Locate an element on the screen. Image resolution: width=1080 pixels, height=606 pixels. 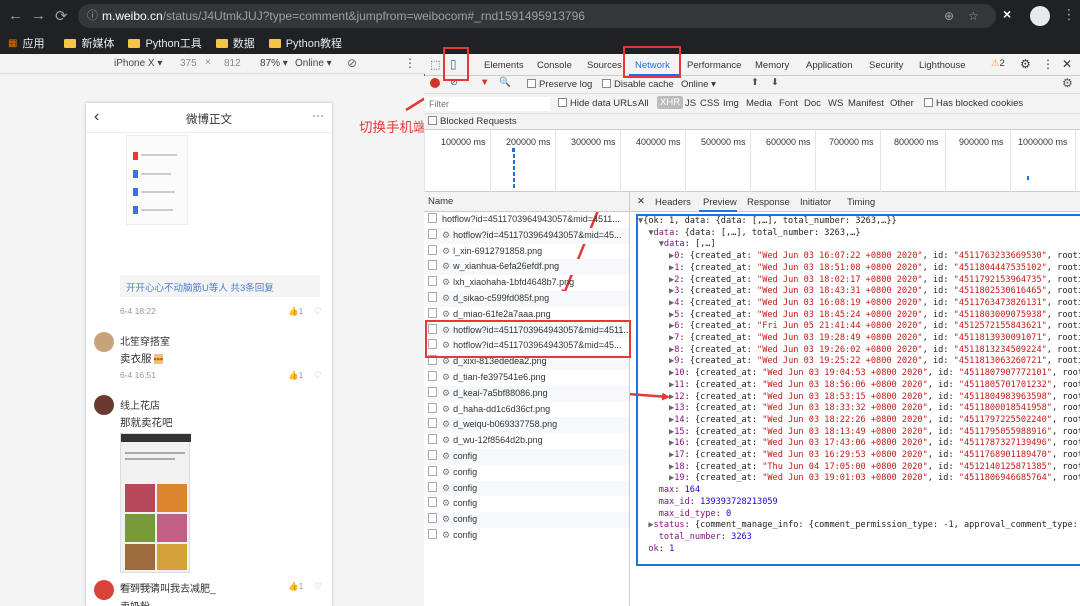
filter-type-media: Media is located at coordinates (759, 103).